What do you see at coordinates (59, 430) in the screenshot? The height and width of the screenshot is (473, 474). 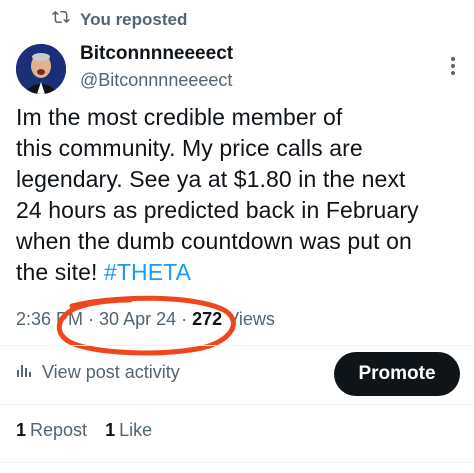 I see `reposts-label: Repost` at bounding box center [59, 430].